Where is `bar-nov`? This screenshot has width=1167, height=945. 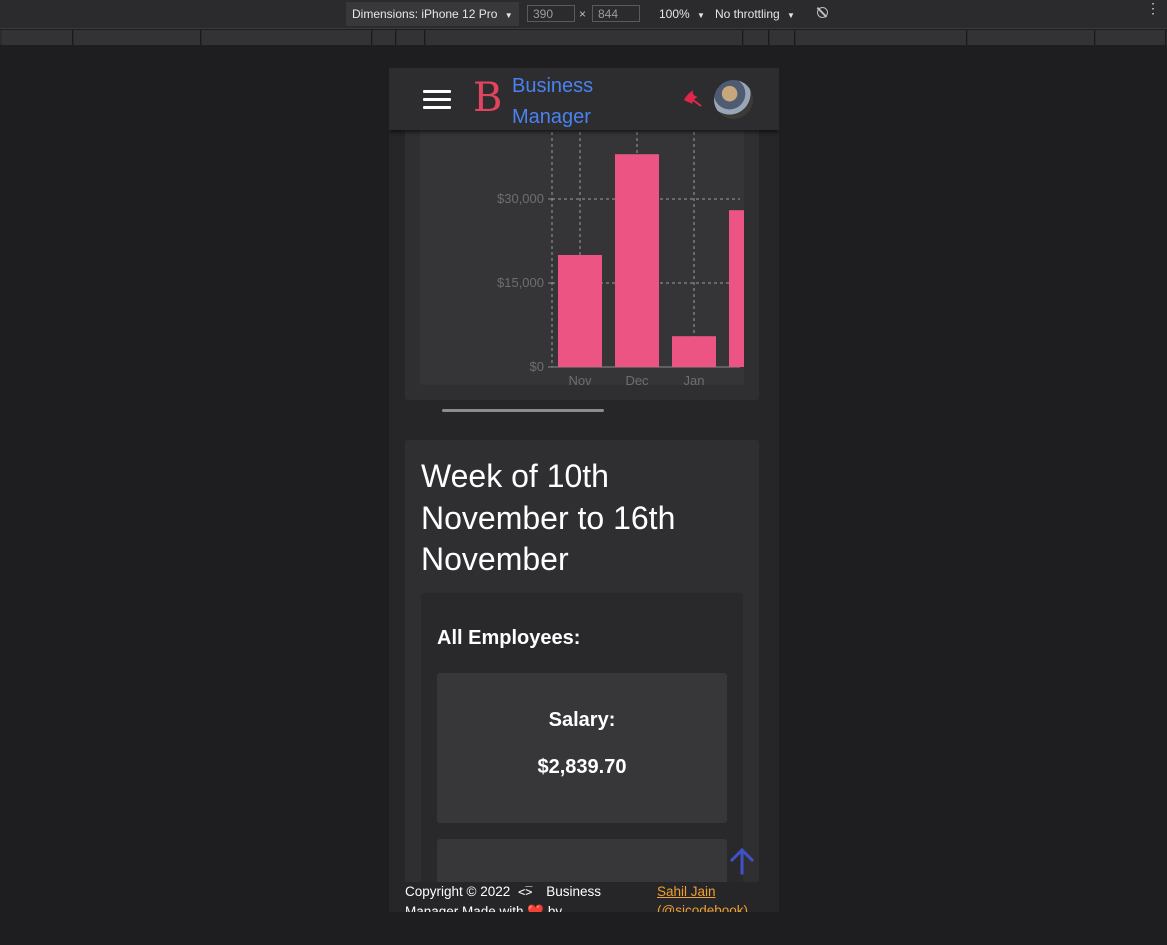 bar-nov is located at coordinates (580, 311).